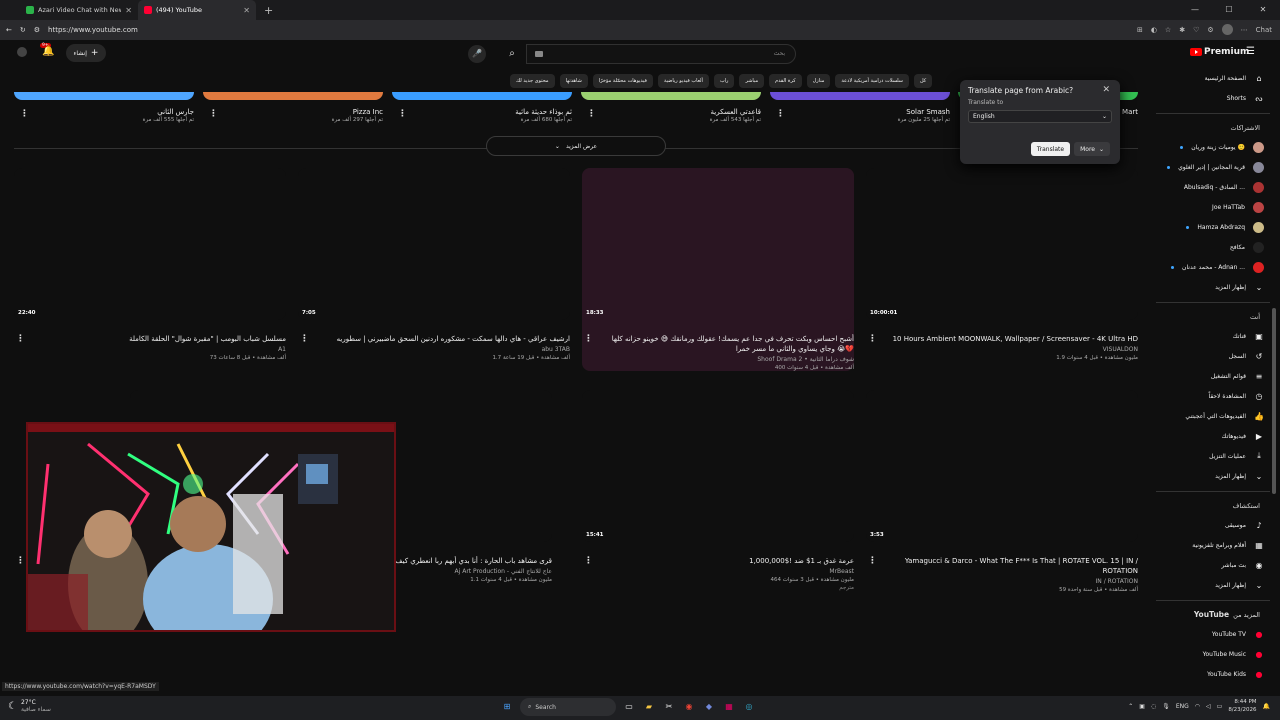  What do you see at coordinates (649, 707) in the screenshot?
I see `file-explorer-icon: ▰` at bounding box center [649, 707].